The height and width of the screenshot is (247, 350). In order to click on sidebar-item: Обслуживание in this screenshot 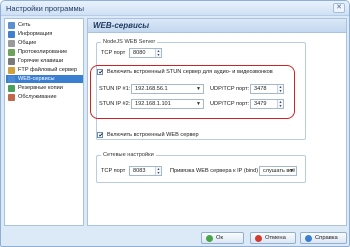, I will do `click(44, 97)`.